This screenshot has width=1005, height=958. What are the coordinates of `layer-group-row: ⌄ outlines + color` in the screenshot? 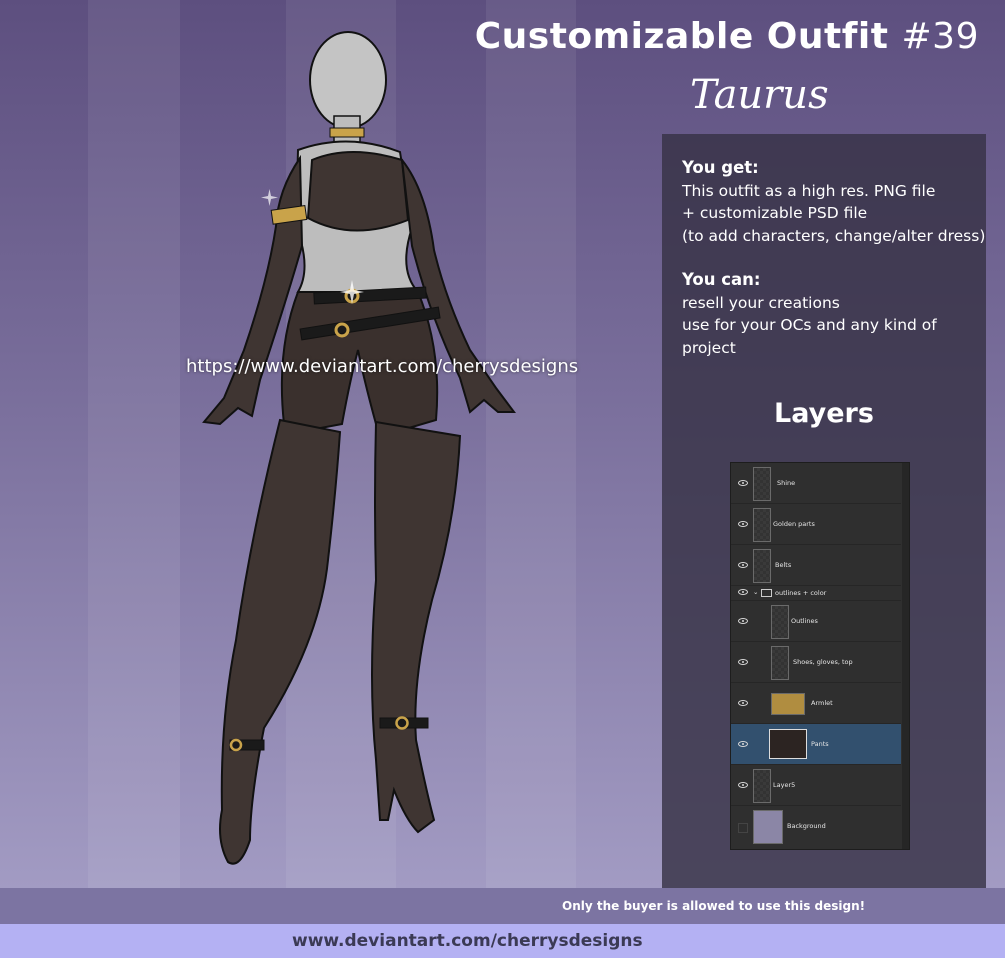 It's located at (816, 593).